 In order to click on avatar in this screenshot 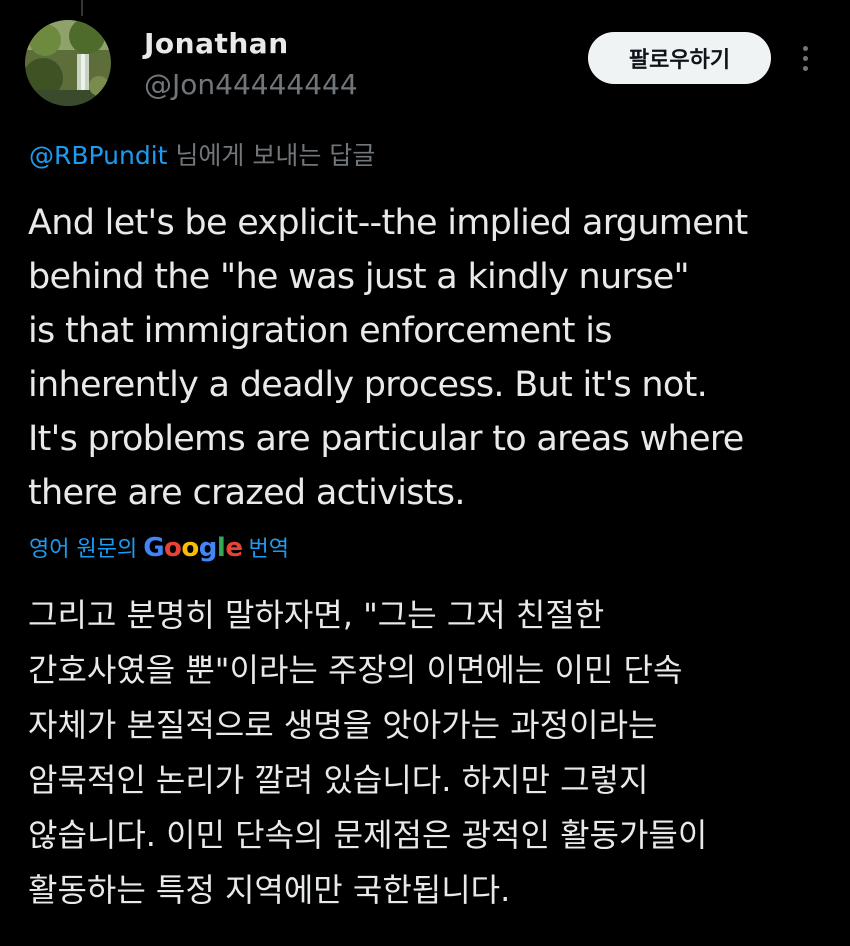, I will do `click(68, 63)`.